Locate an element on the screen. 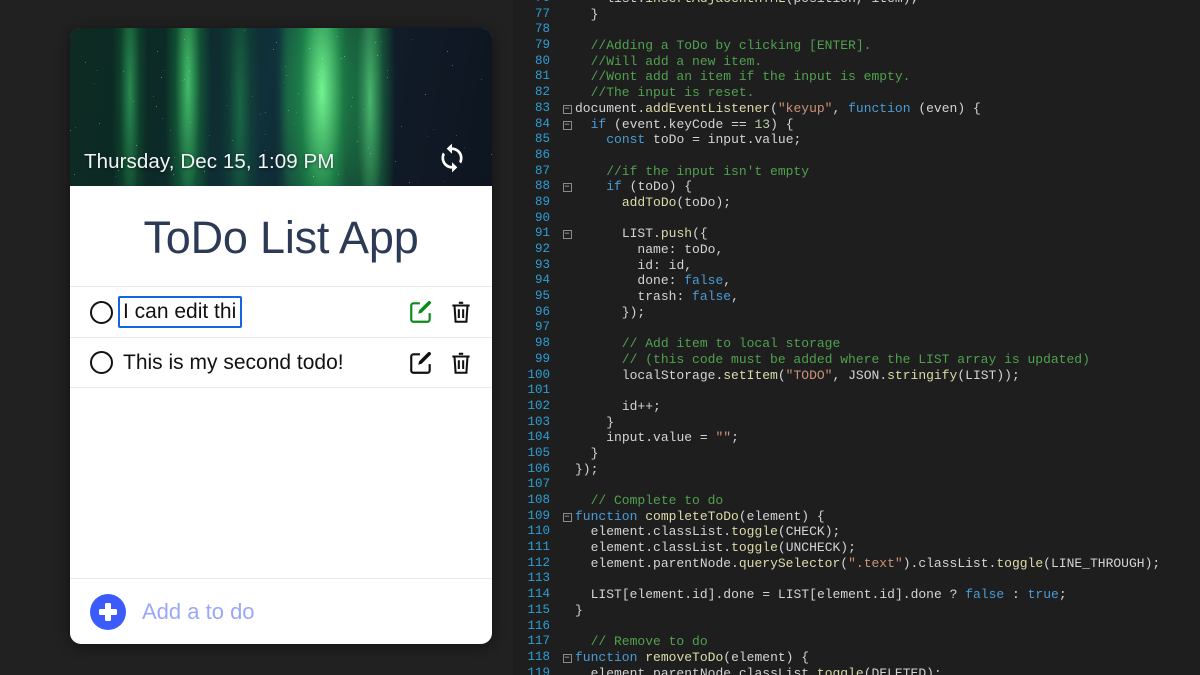 The image size is (1200, 675). code-line: 78 is located at coordinates (856, 30).